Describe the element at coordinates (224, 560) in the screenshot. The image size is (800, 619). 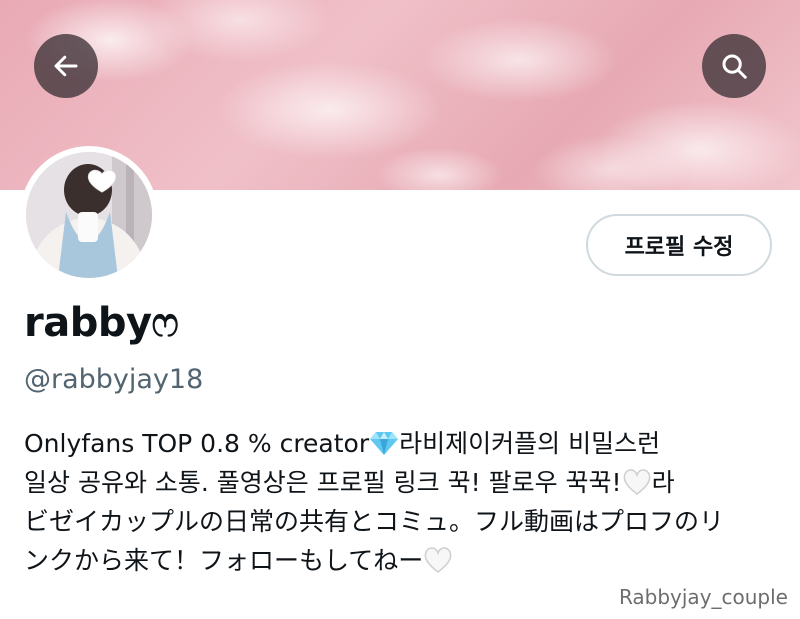
I see `bio-text: ンクから来て！フォローもしてねー` at that location.